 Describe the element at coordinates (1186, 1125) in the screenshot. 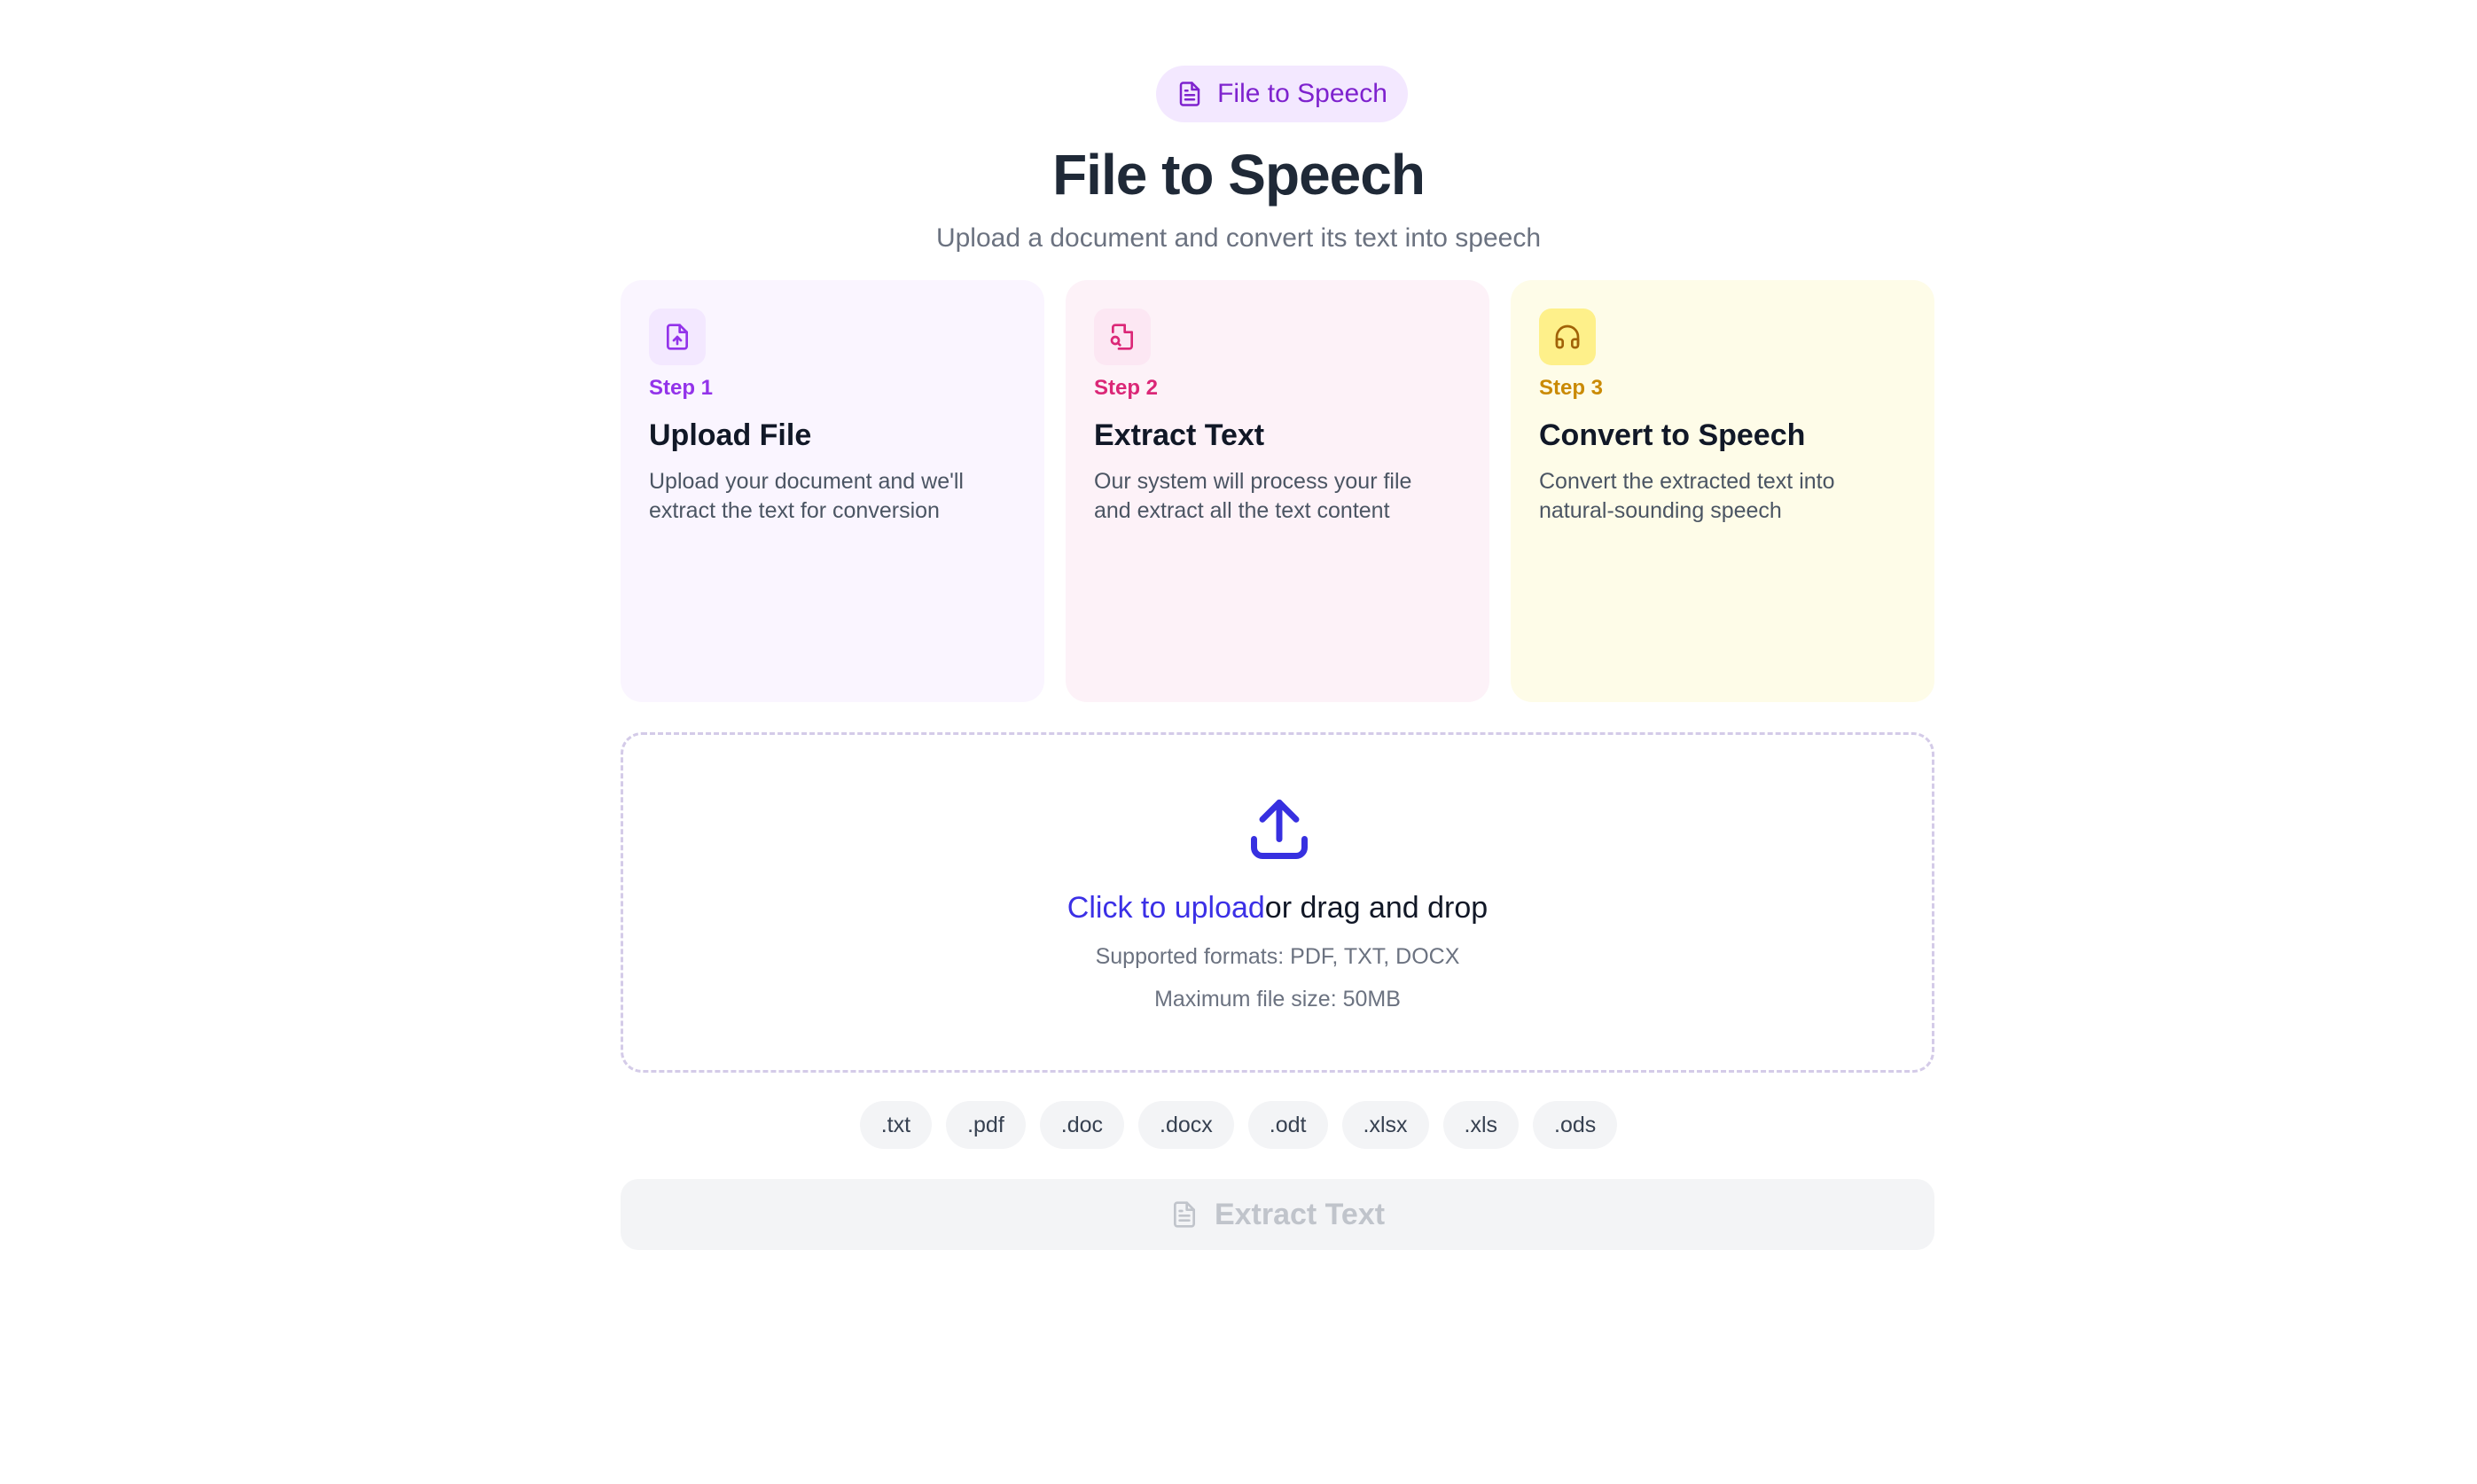

I see `extension-chip: .docx` at that location.